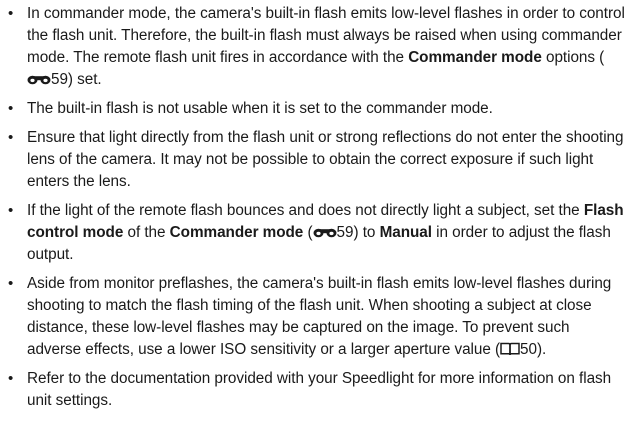 The width and height of the screenshot is (632, 428). Describe the element at coordinates (510, 349) in the screenshot. I see `book-icon` at that location.